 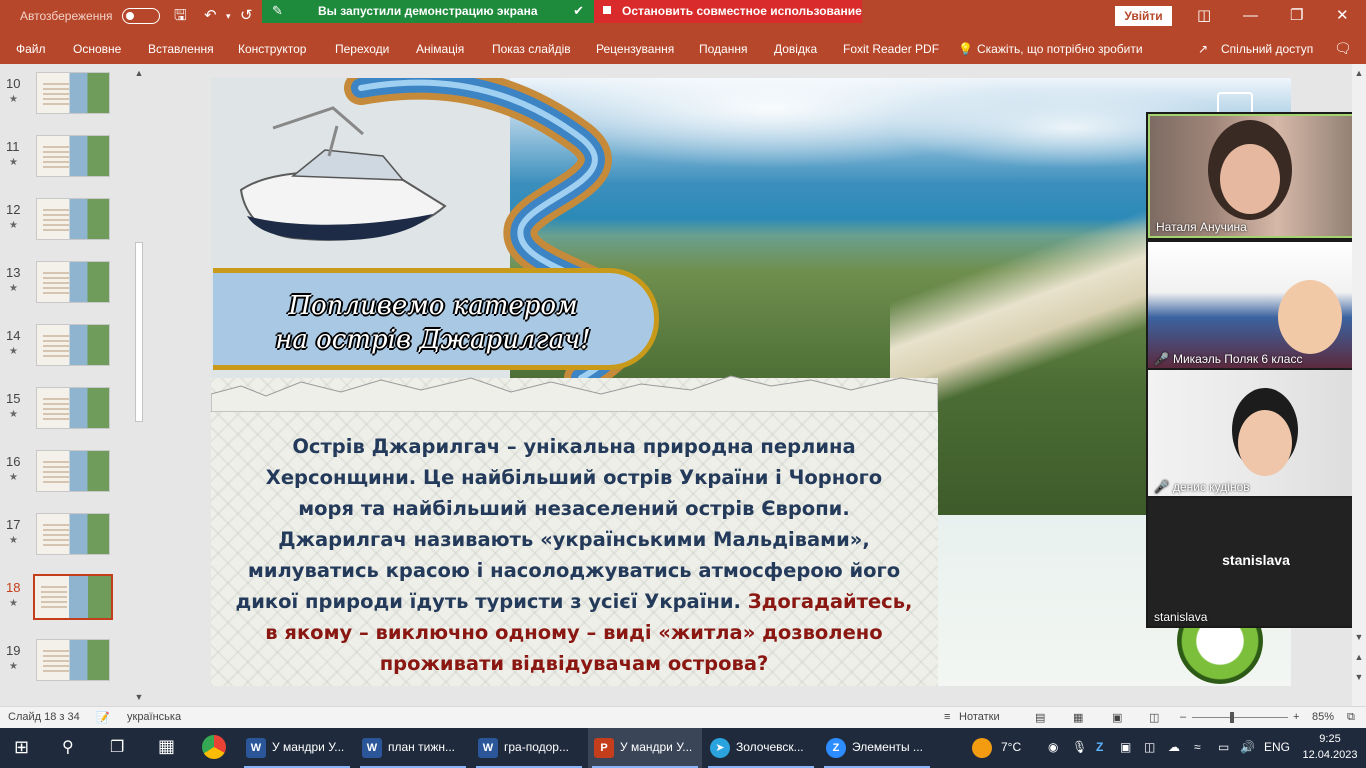 What do you see at coordinates (1149, 747) in the screenshot?
I see `device-tray-icon: ◫` at bounding box center [1149, 747].